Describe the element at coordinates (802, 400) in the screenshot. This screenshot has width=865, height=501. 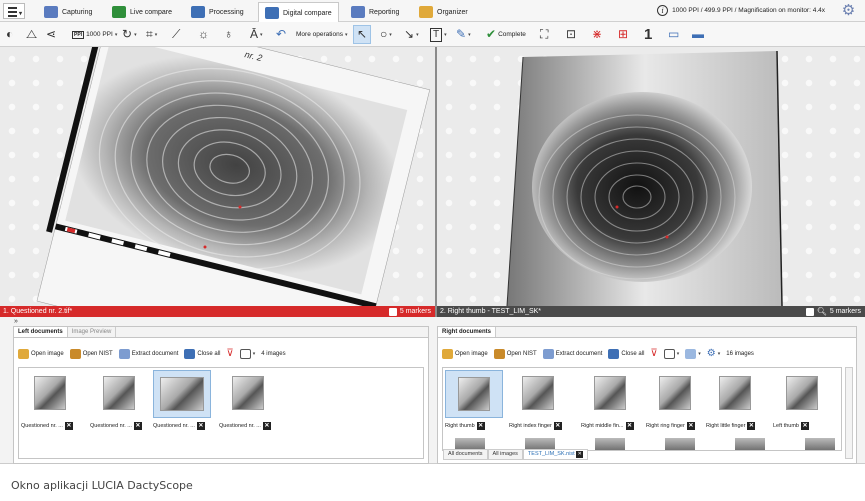
I see `list-item: Left thumb ✕` at that location.